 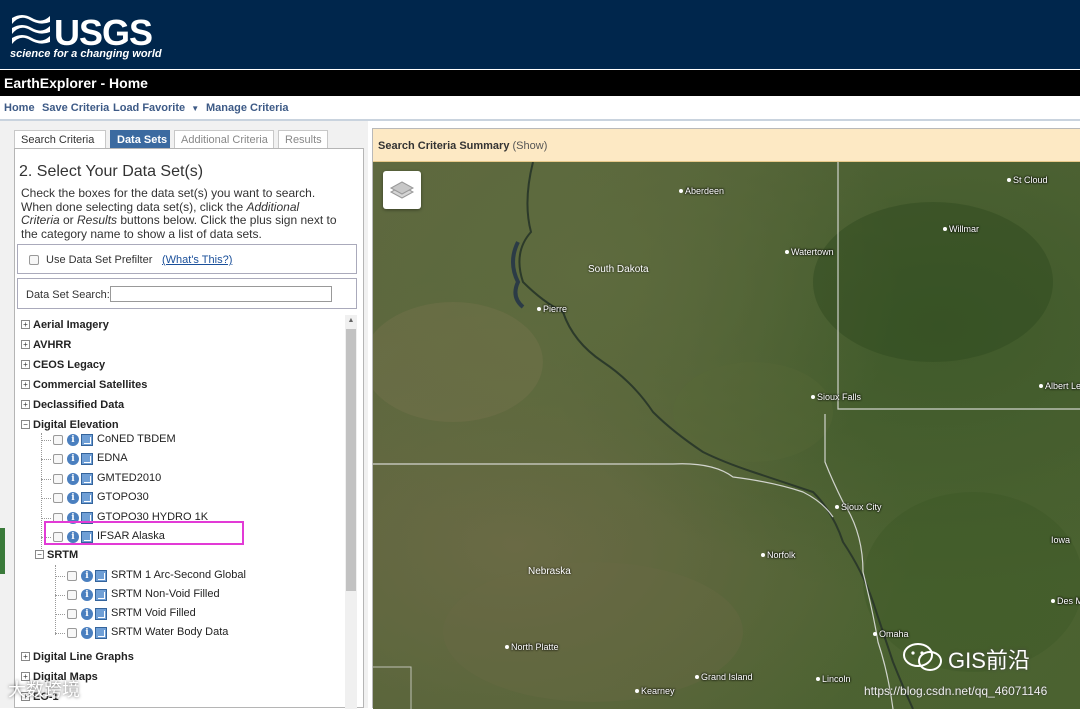 I want to click on map-city-label: Grand Island, so click(x=724, y=677).